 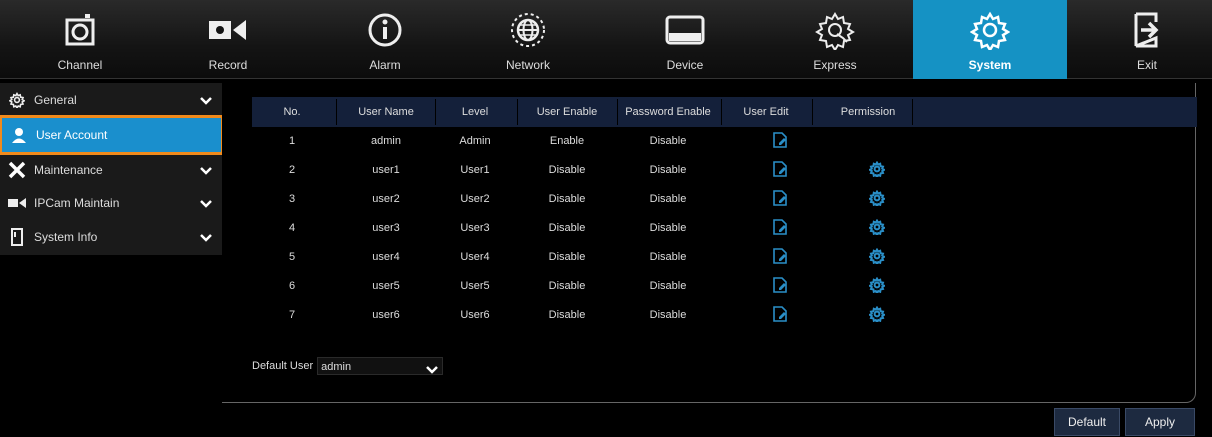 What do you see at coordinates (292, 257) in the screenshot?
I see `cell-no: 5` at bounding box center [292, 257].